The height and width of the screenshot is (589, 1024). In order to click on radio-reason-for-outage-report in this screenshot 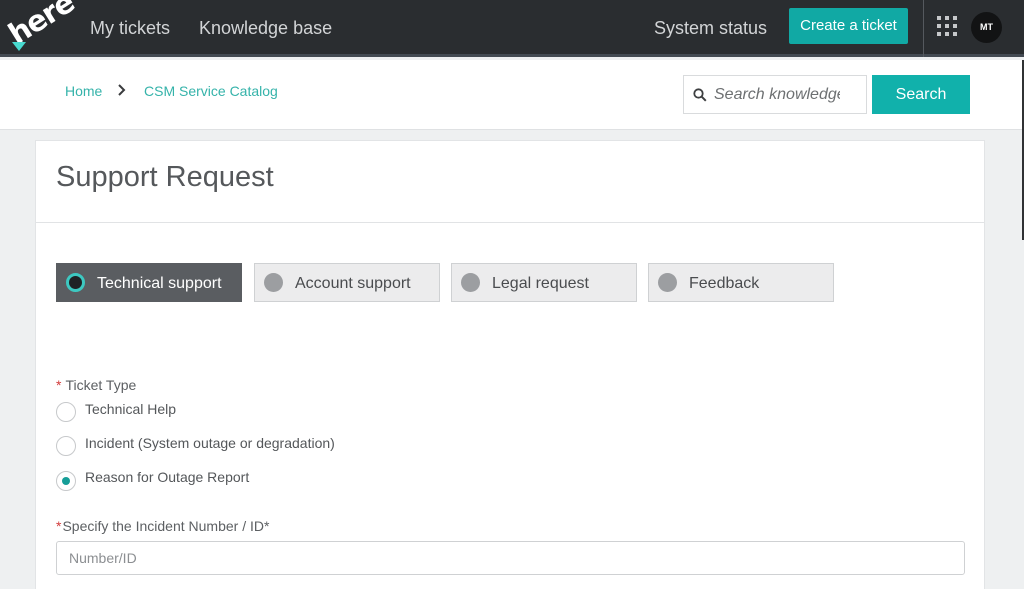, I will do `click(66, 481)`.